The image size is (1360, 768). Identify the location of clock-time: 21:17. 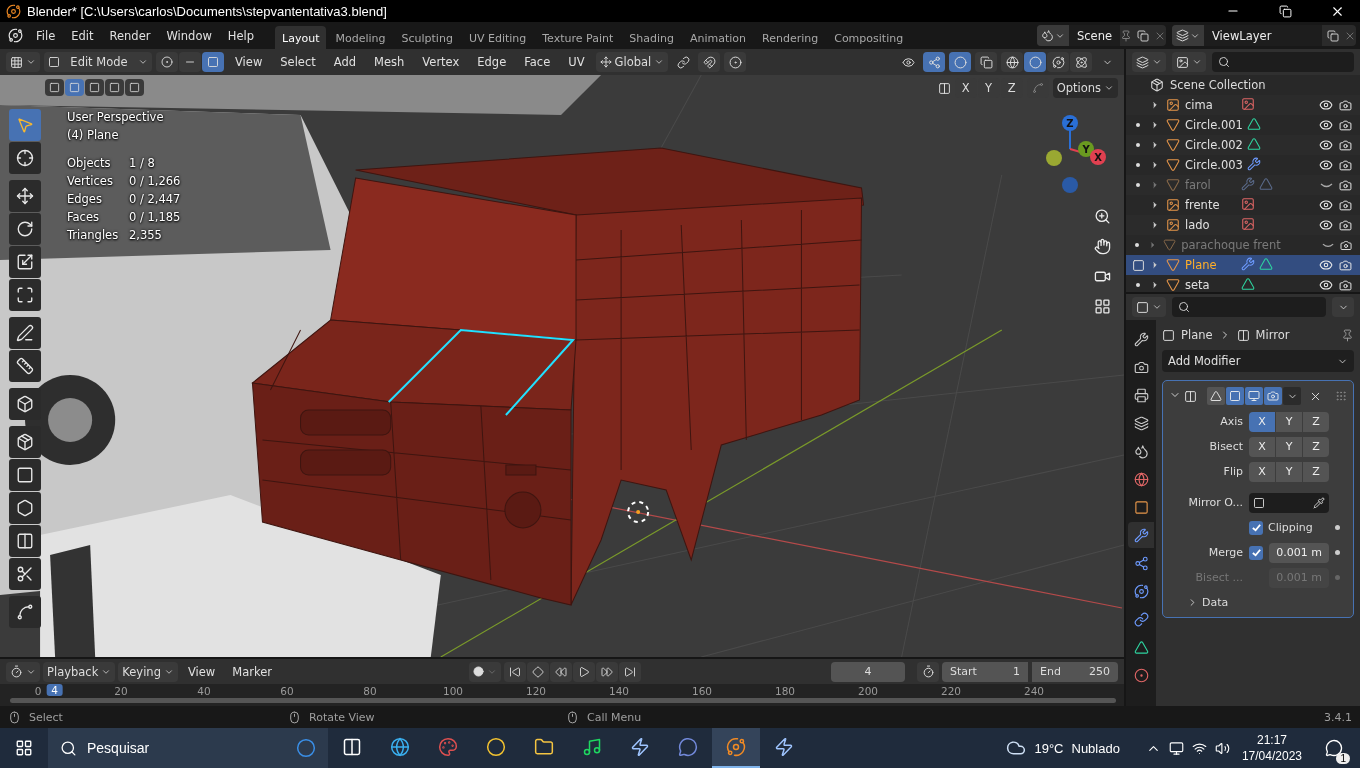
(1271, 740).